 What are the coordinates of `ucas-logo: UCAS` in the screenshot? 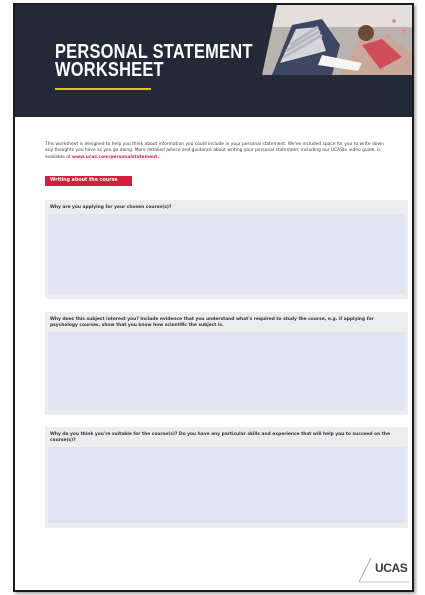 It's located at (383, 570).